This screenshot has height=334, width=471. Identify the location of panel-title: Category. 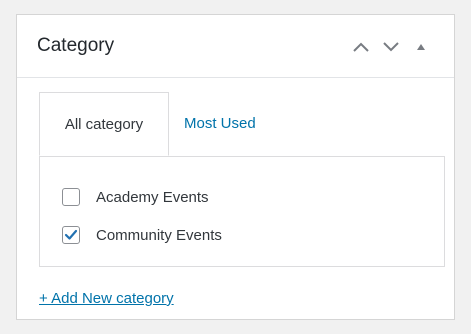
(76, 45).